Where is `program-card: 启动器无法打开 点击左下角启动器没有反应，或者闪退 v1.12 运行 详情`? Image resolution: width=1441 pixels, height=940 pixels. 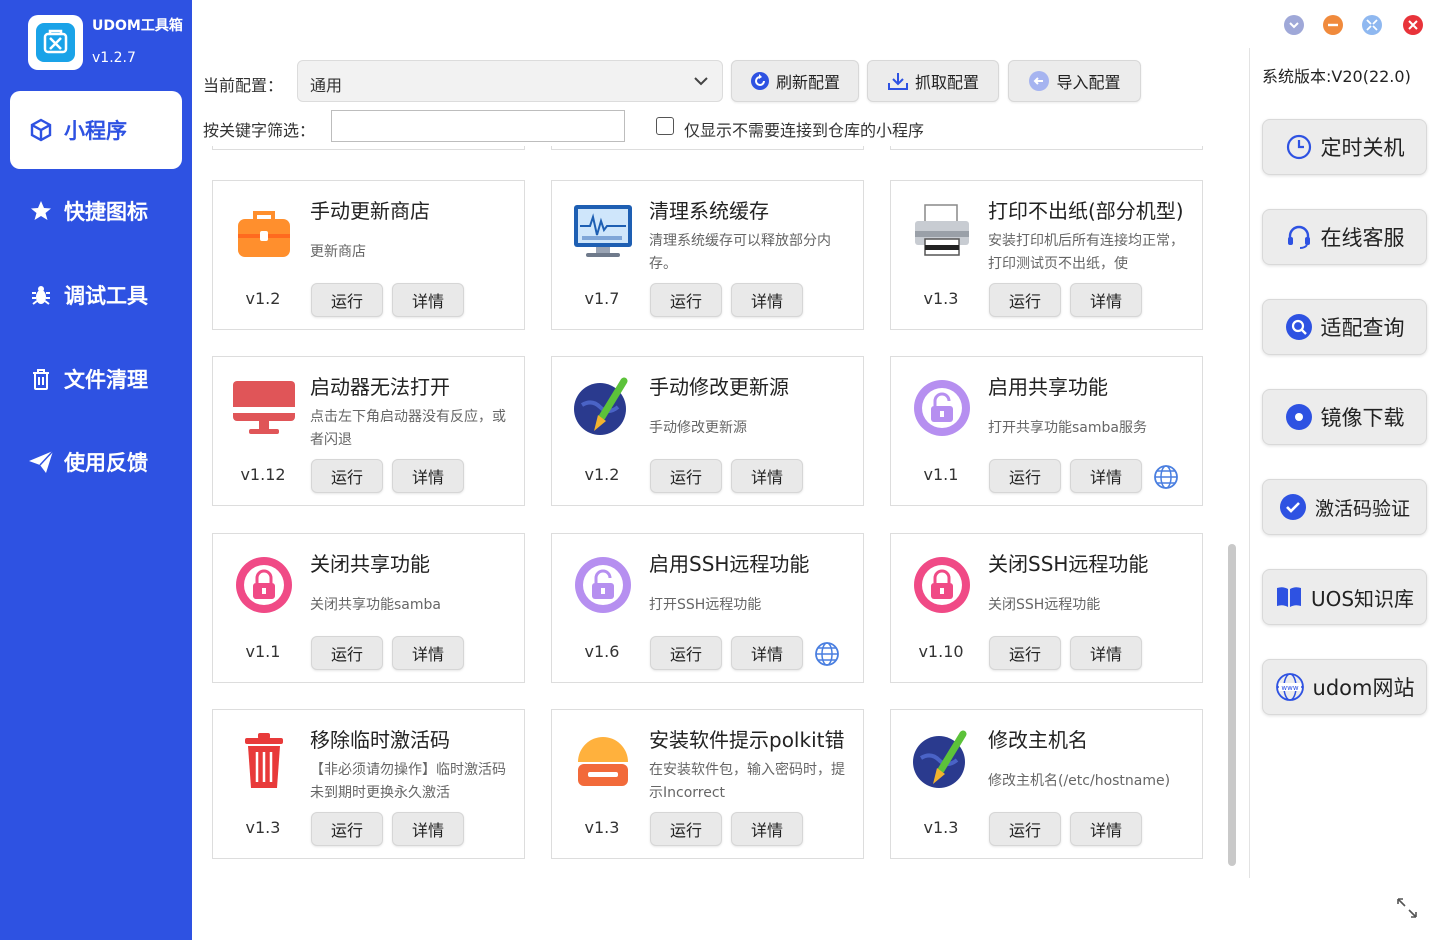 program-card: 启动器无法打开 点击左下角启动器没有反应，或者闪退 v1.12 运行 详情 is located at coordinates (368, 431).